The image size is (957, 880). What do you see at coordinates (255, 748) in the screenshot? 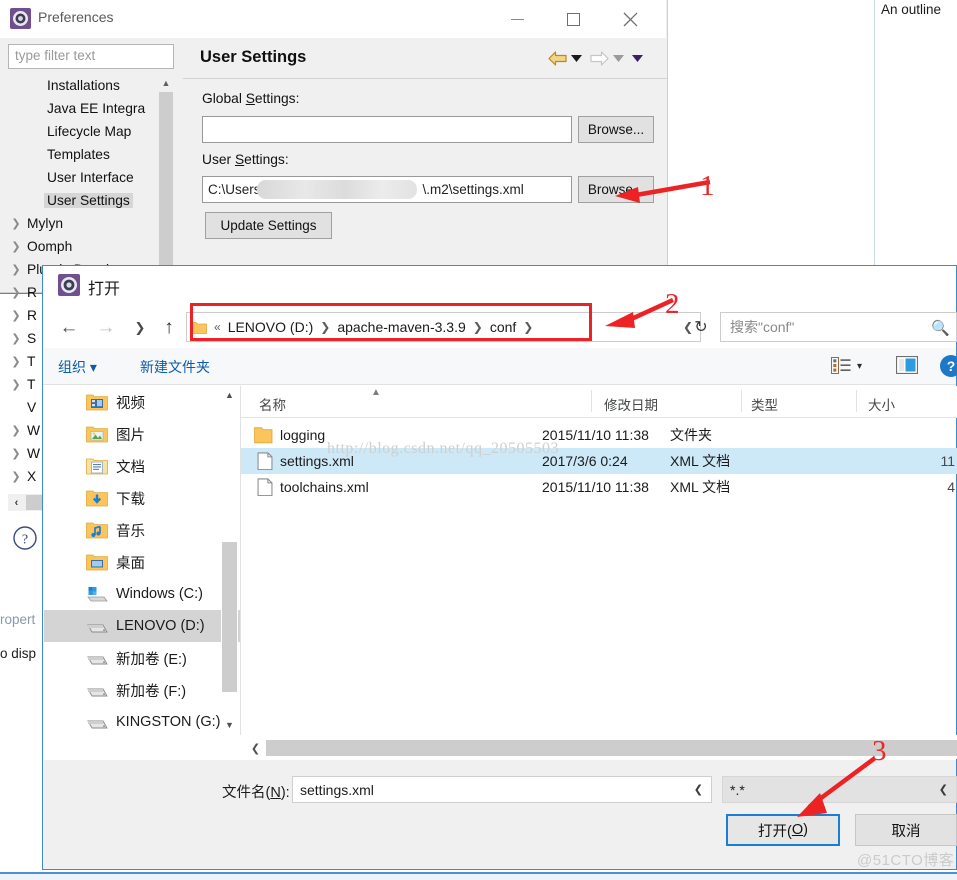
I see `scroll-left-icon: ❮` at bounding box center [255, 748].